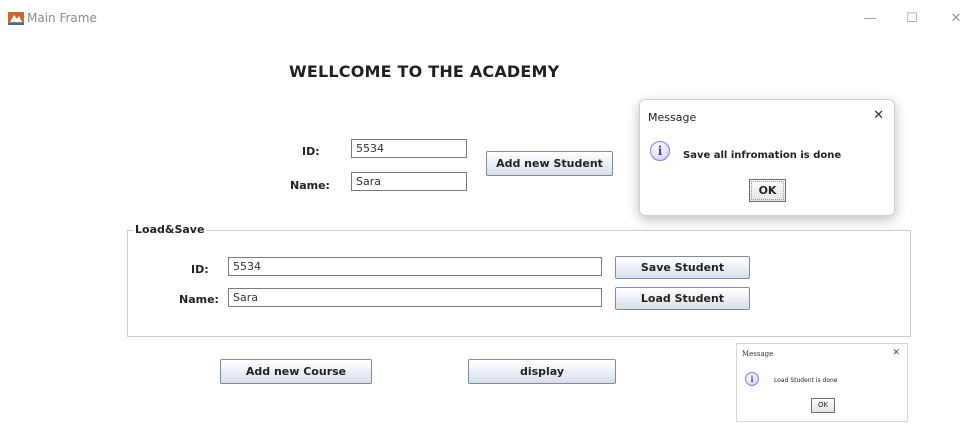 The width and height of the screenshot is (980, 429). What do you see at coordinates (409, 181) in the screenshot?
I see `top-name-field: Sara` at bounding box center [409, 181].